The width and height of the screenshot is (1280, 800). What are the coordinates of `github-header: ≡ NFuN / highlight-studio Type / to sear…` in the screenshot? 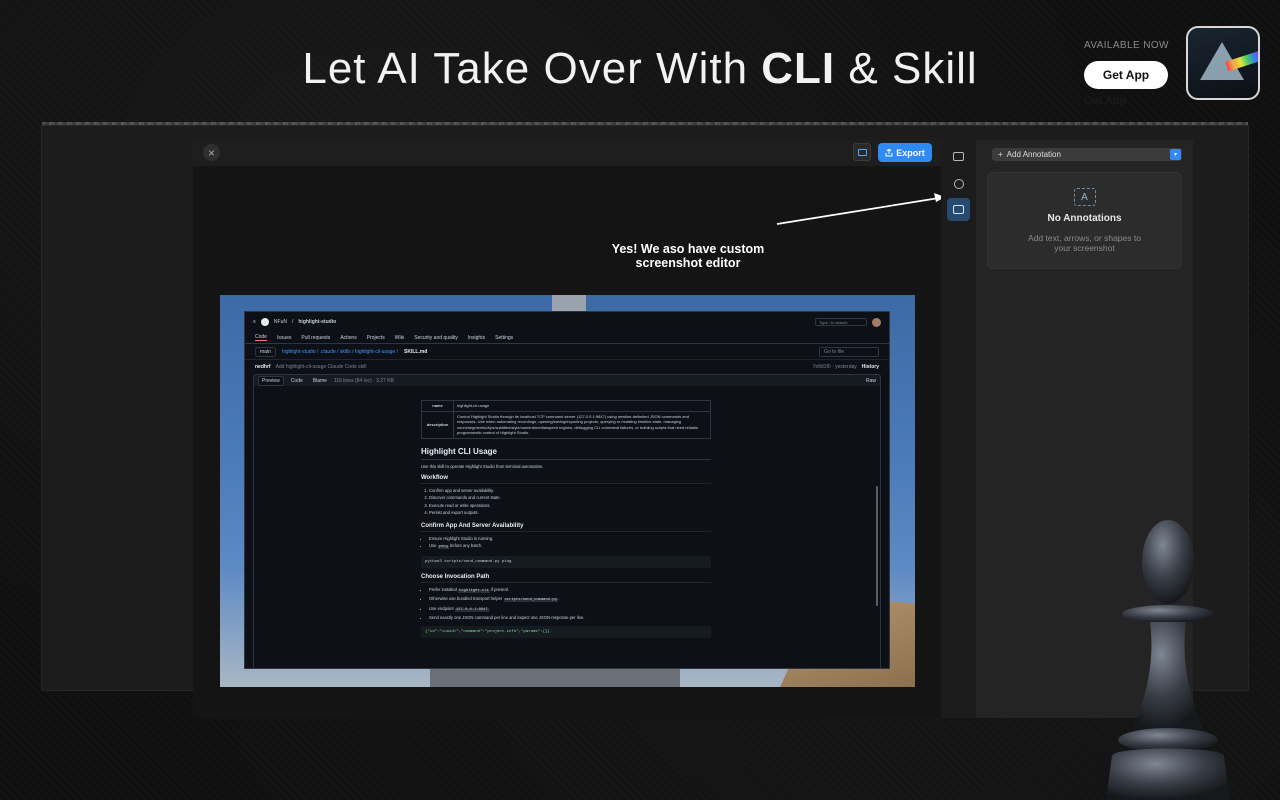 It's located at (567, 322).